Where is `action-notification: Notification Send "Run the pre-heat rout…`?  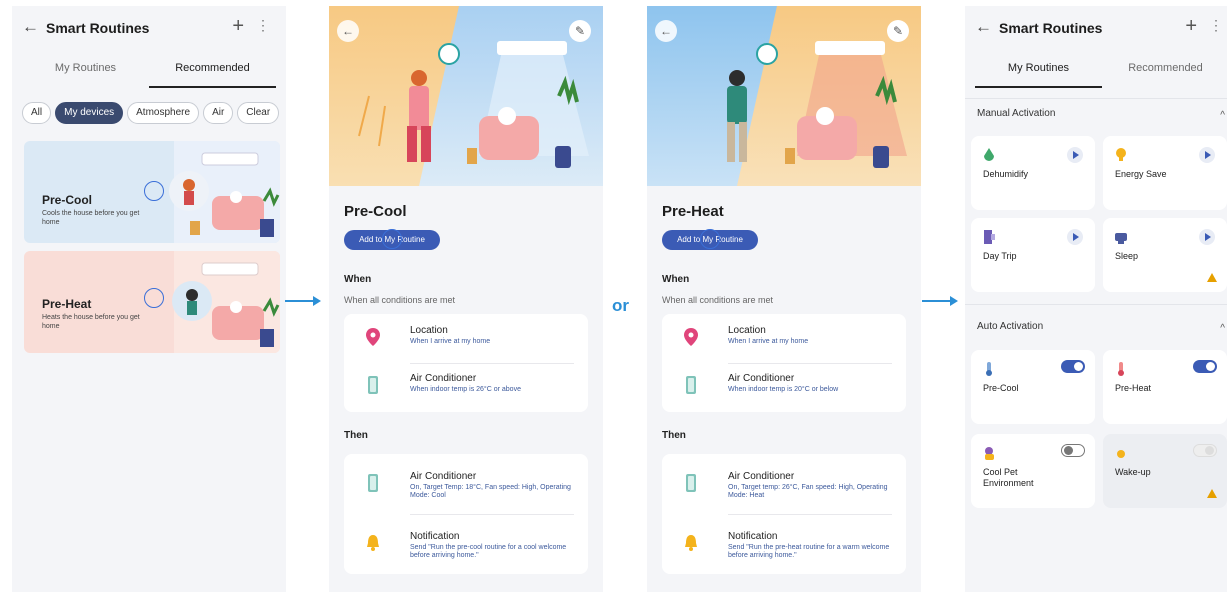 action-notification: Notification Send "Run the pre-heat rout… is located at coordinates (784, 545).